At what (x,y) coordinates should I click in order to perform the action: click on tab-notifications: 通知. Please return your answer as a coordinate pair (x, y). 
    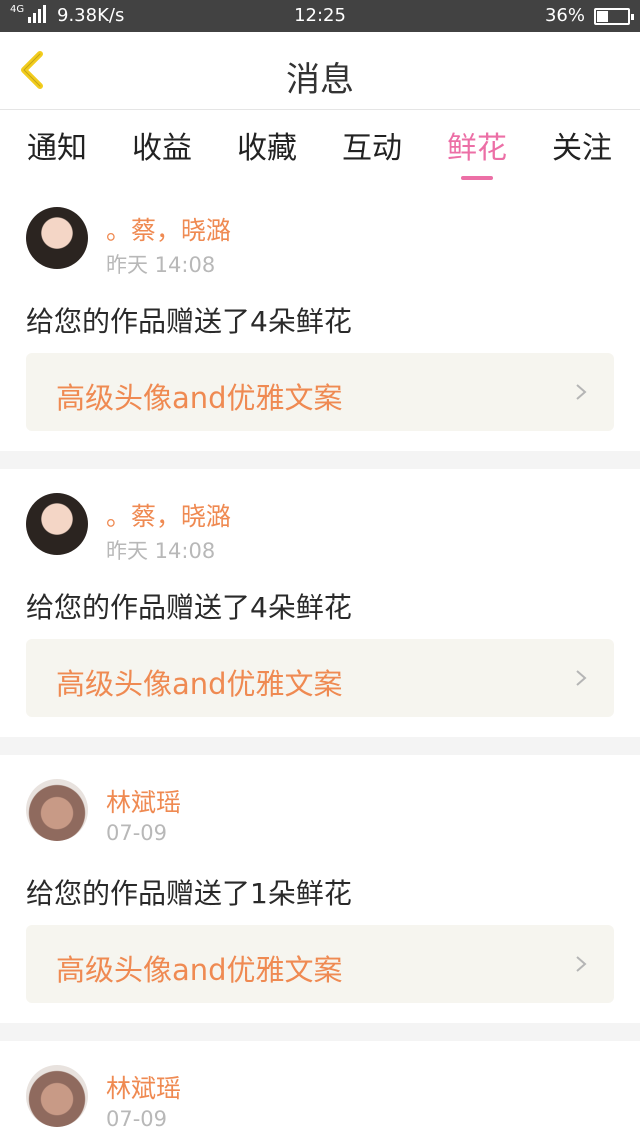
    Looking at the image, I should click on (57, 145).